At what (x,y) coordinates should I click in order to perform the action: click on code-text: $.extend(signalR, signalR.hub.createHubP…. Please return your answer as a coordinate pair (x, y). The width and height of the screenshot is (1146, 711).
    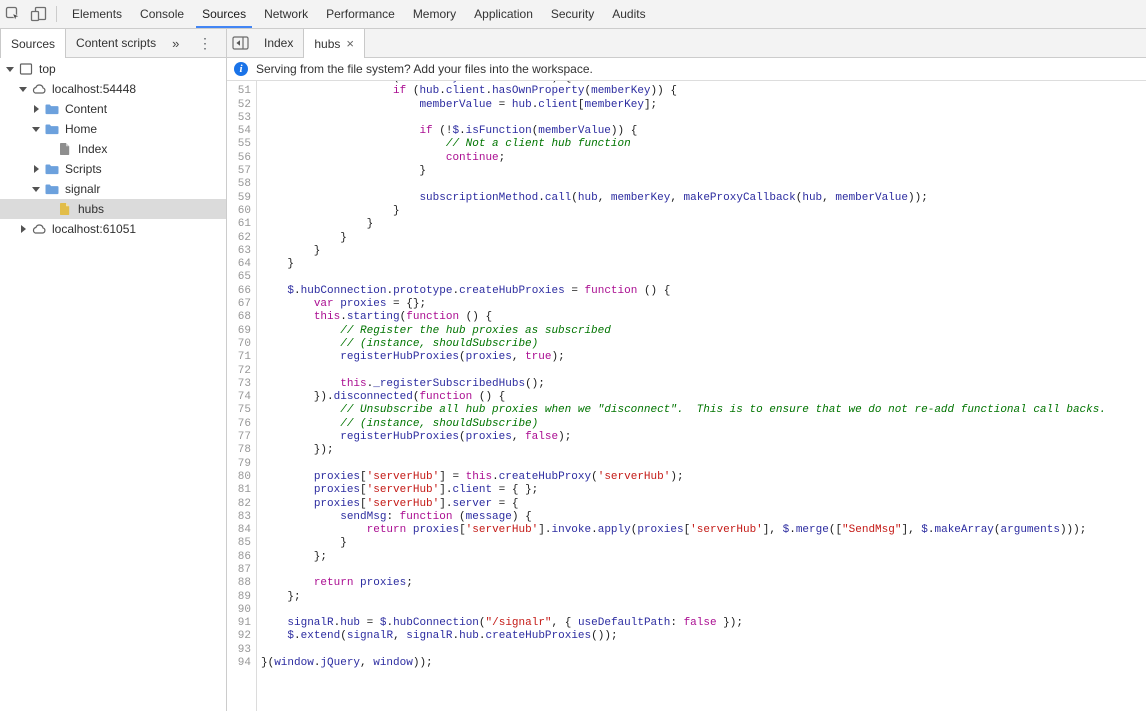
    Looking at the image, I should click on (439, 636).